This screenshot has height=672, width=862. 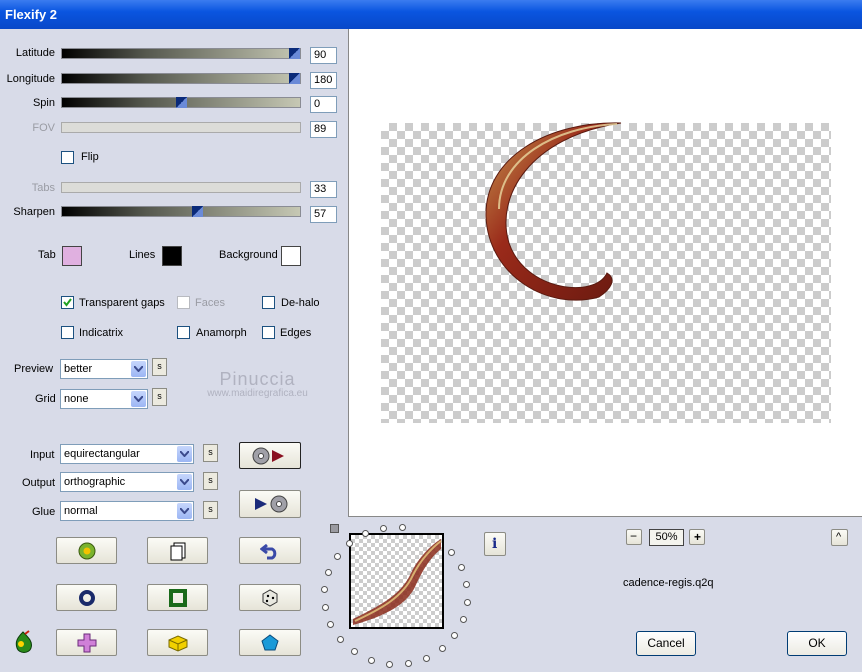 What do you see at coordinates (159, 397) in the screenshot?
I see `grid-s-button: s` at bounding box center [159, 397].